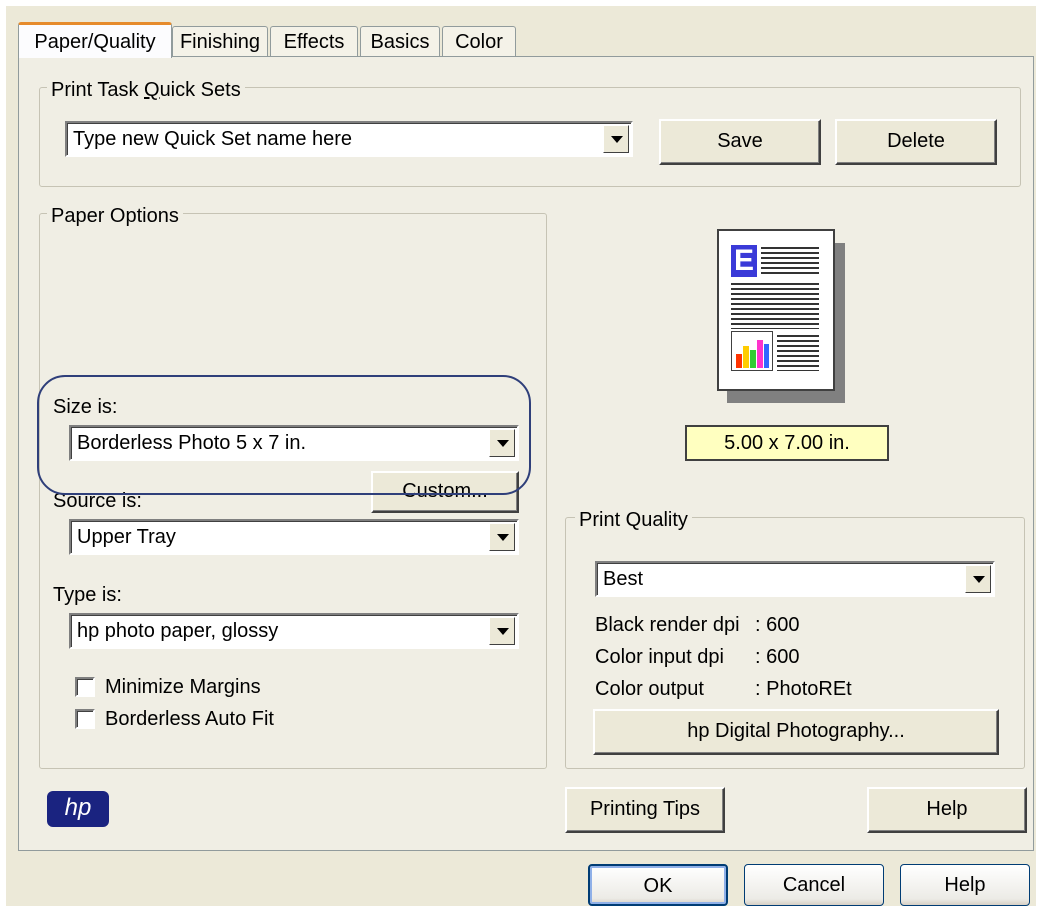 The height and width of the screenshot is (909, 1038). What do you see at coordinates (87, 595) in the screenshot?
I see `type-label: Type is:` at bounding box center [87, 595].